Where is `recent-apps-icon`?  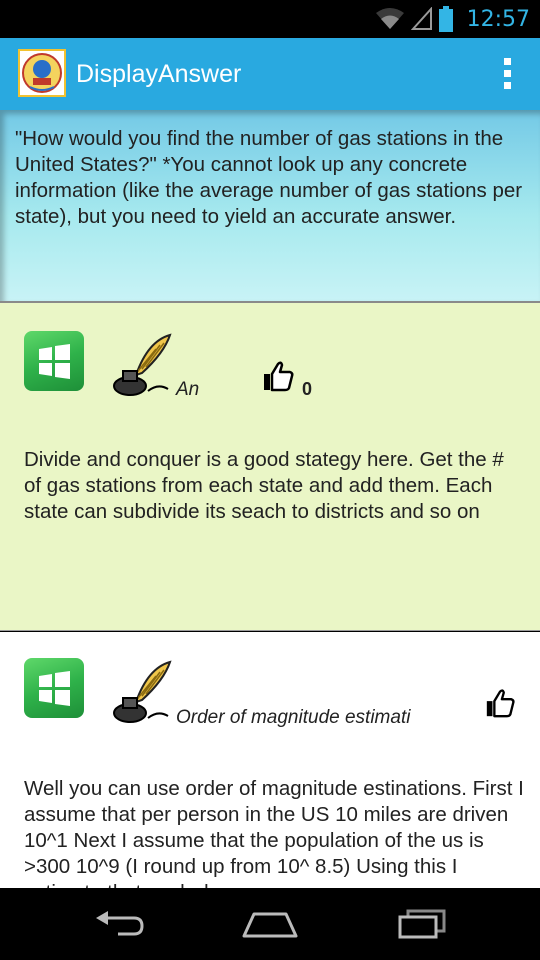
recent-apps-icon is located at coordinates (422, 924).